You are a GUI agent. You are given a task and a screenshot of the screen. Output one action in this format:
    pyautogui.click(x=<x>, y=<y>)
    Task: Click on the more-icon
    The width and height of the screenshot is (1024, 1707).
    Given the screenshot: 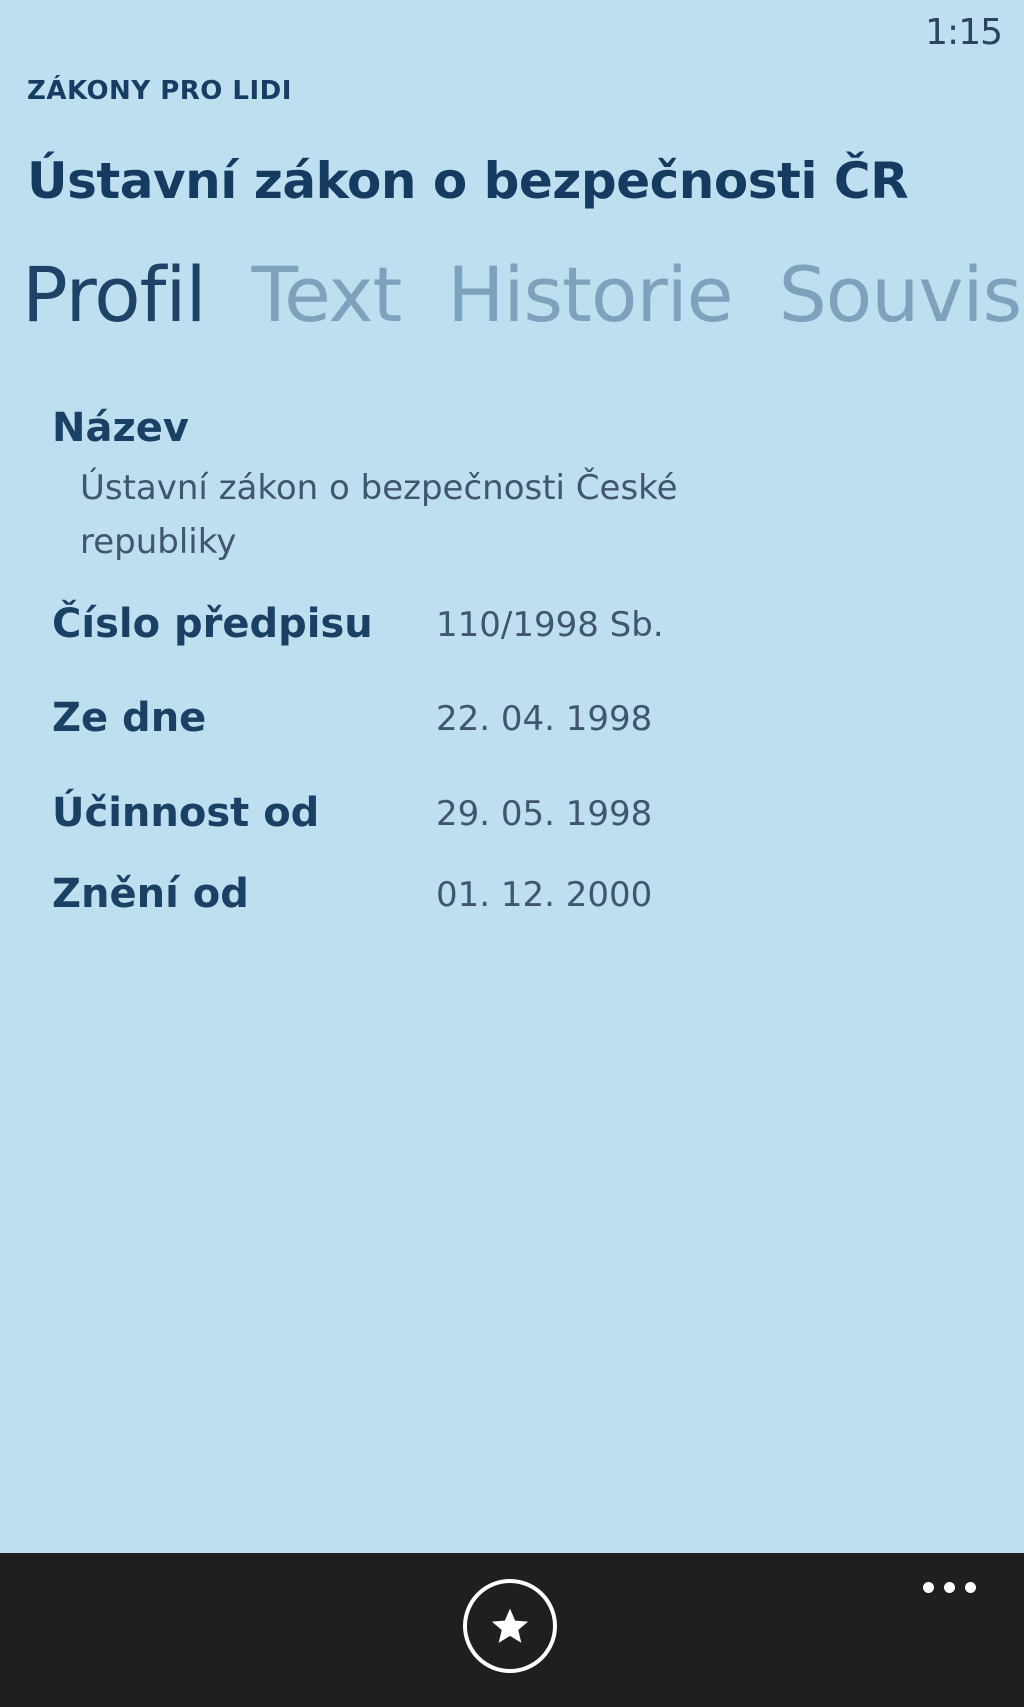 What is the action you would take?
    pyautogui.click(x=928, y=1587)
    